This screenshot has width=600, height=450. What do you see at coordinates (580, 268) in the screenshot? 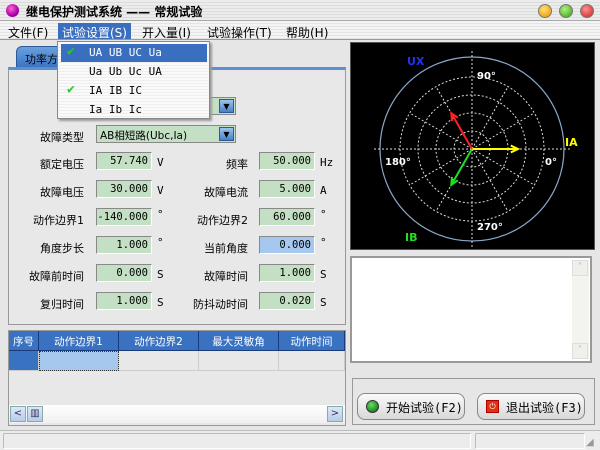
I see `scroll-up-icon: ˄` at bounding box center [580, 268].